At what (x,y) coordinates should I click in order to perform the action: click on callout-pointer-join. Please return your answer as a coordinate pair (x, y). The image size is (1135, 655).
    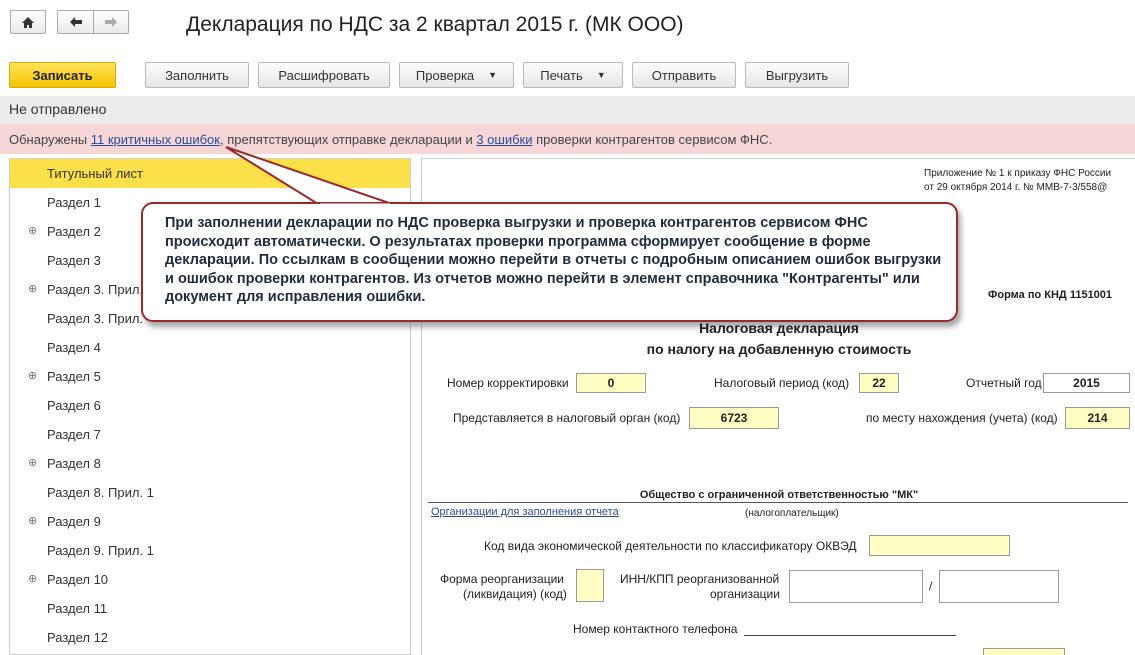
    Looking at the image, I should click on (355, 205).